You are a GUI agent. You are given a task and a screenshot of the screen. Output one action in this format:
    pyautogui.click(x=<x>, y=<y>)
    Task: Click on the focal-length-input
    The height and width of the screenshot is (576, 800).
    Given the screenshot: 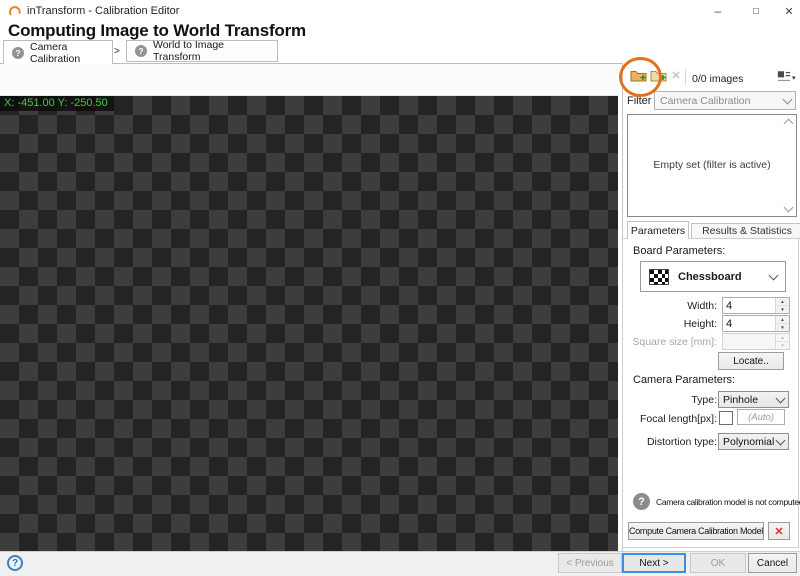 What is the action you would take?
    pyautogui.click(x=761, y=417)
    